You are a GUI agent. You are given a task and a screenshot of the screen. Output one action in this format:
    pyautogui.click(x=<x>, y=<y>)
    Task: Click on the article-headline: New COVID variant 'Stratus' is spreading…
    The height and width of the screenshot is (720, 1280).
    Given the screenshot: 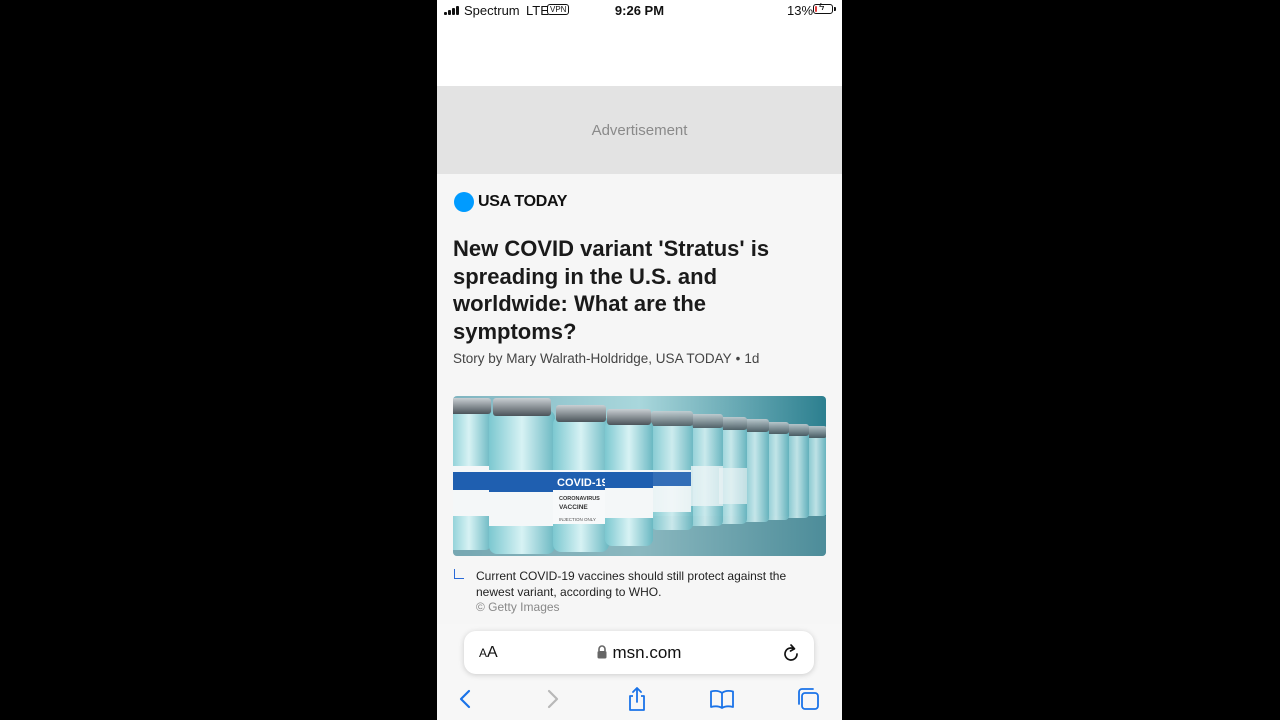 What is the action you would take?
    pyautogui.click(x=611, y=290)
    